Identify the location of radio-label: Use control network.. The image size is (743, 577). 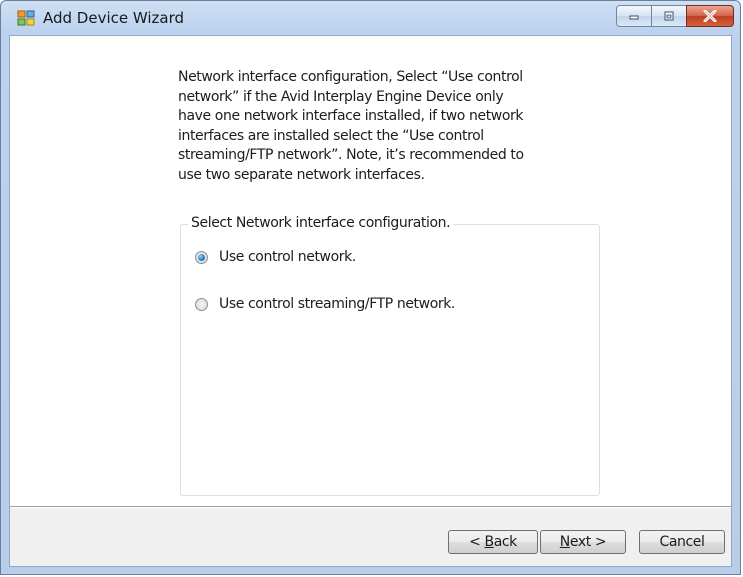
(287, 257).